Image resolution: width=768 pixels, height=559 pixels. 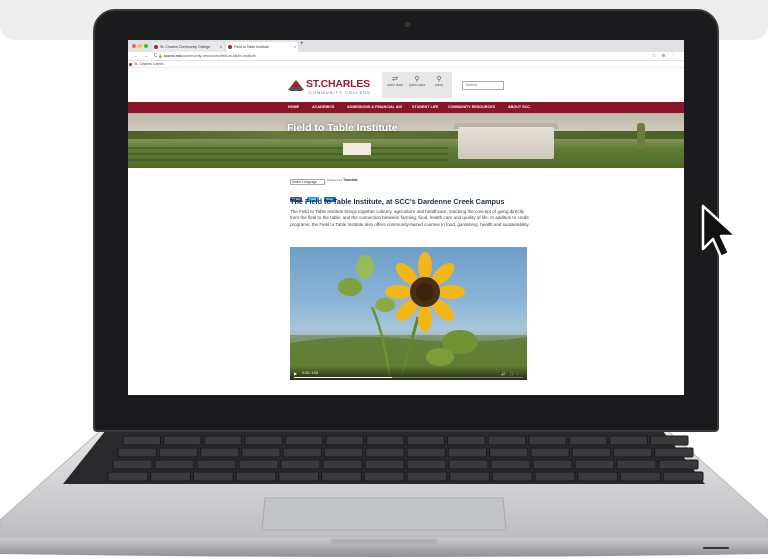 What do you see at coordinates (408, 373) in the screenshot?
I see `video-controls: ▶ 0:28 / 1:05 🔊⛶⋮` at bounding box center [408, 373].